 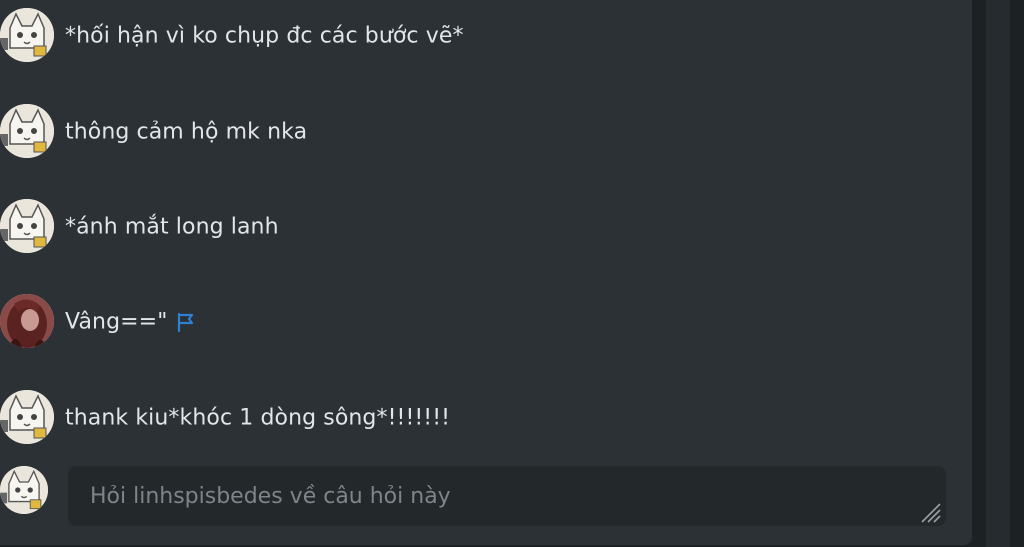 I want to click on comment-input, so click(x=507, y=496).